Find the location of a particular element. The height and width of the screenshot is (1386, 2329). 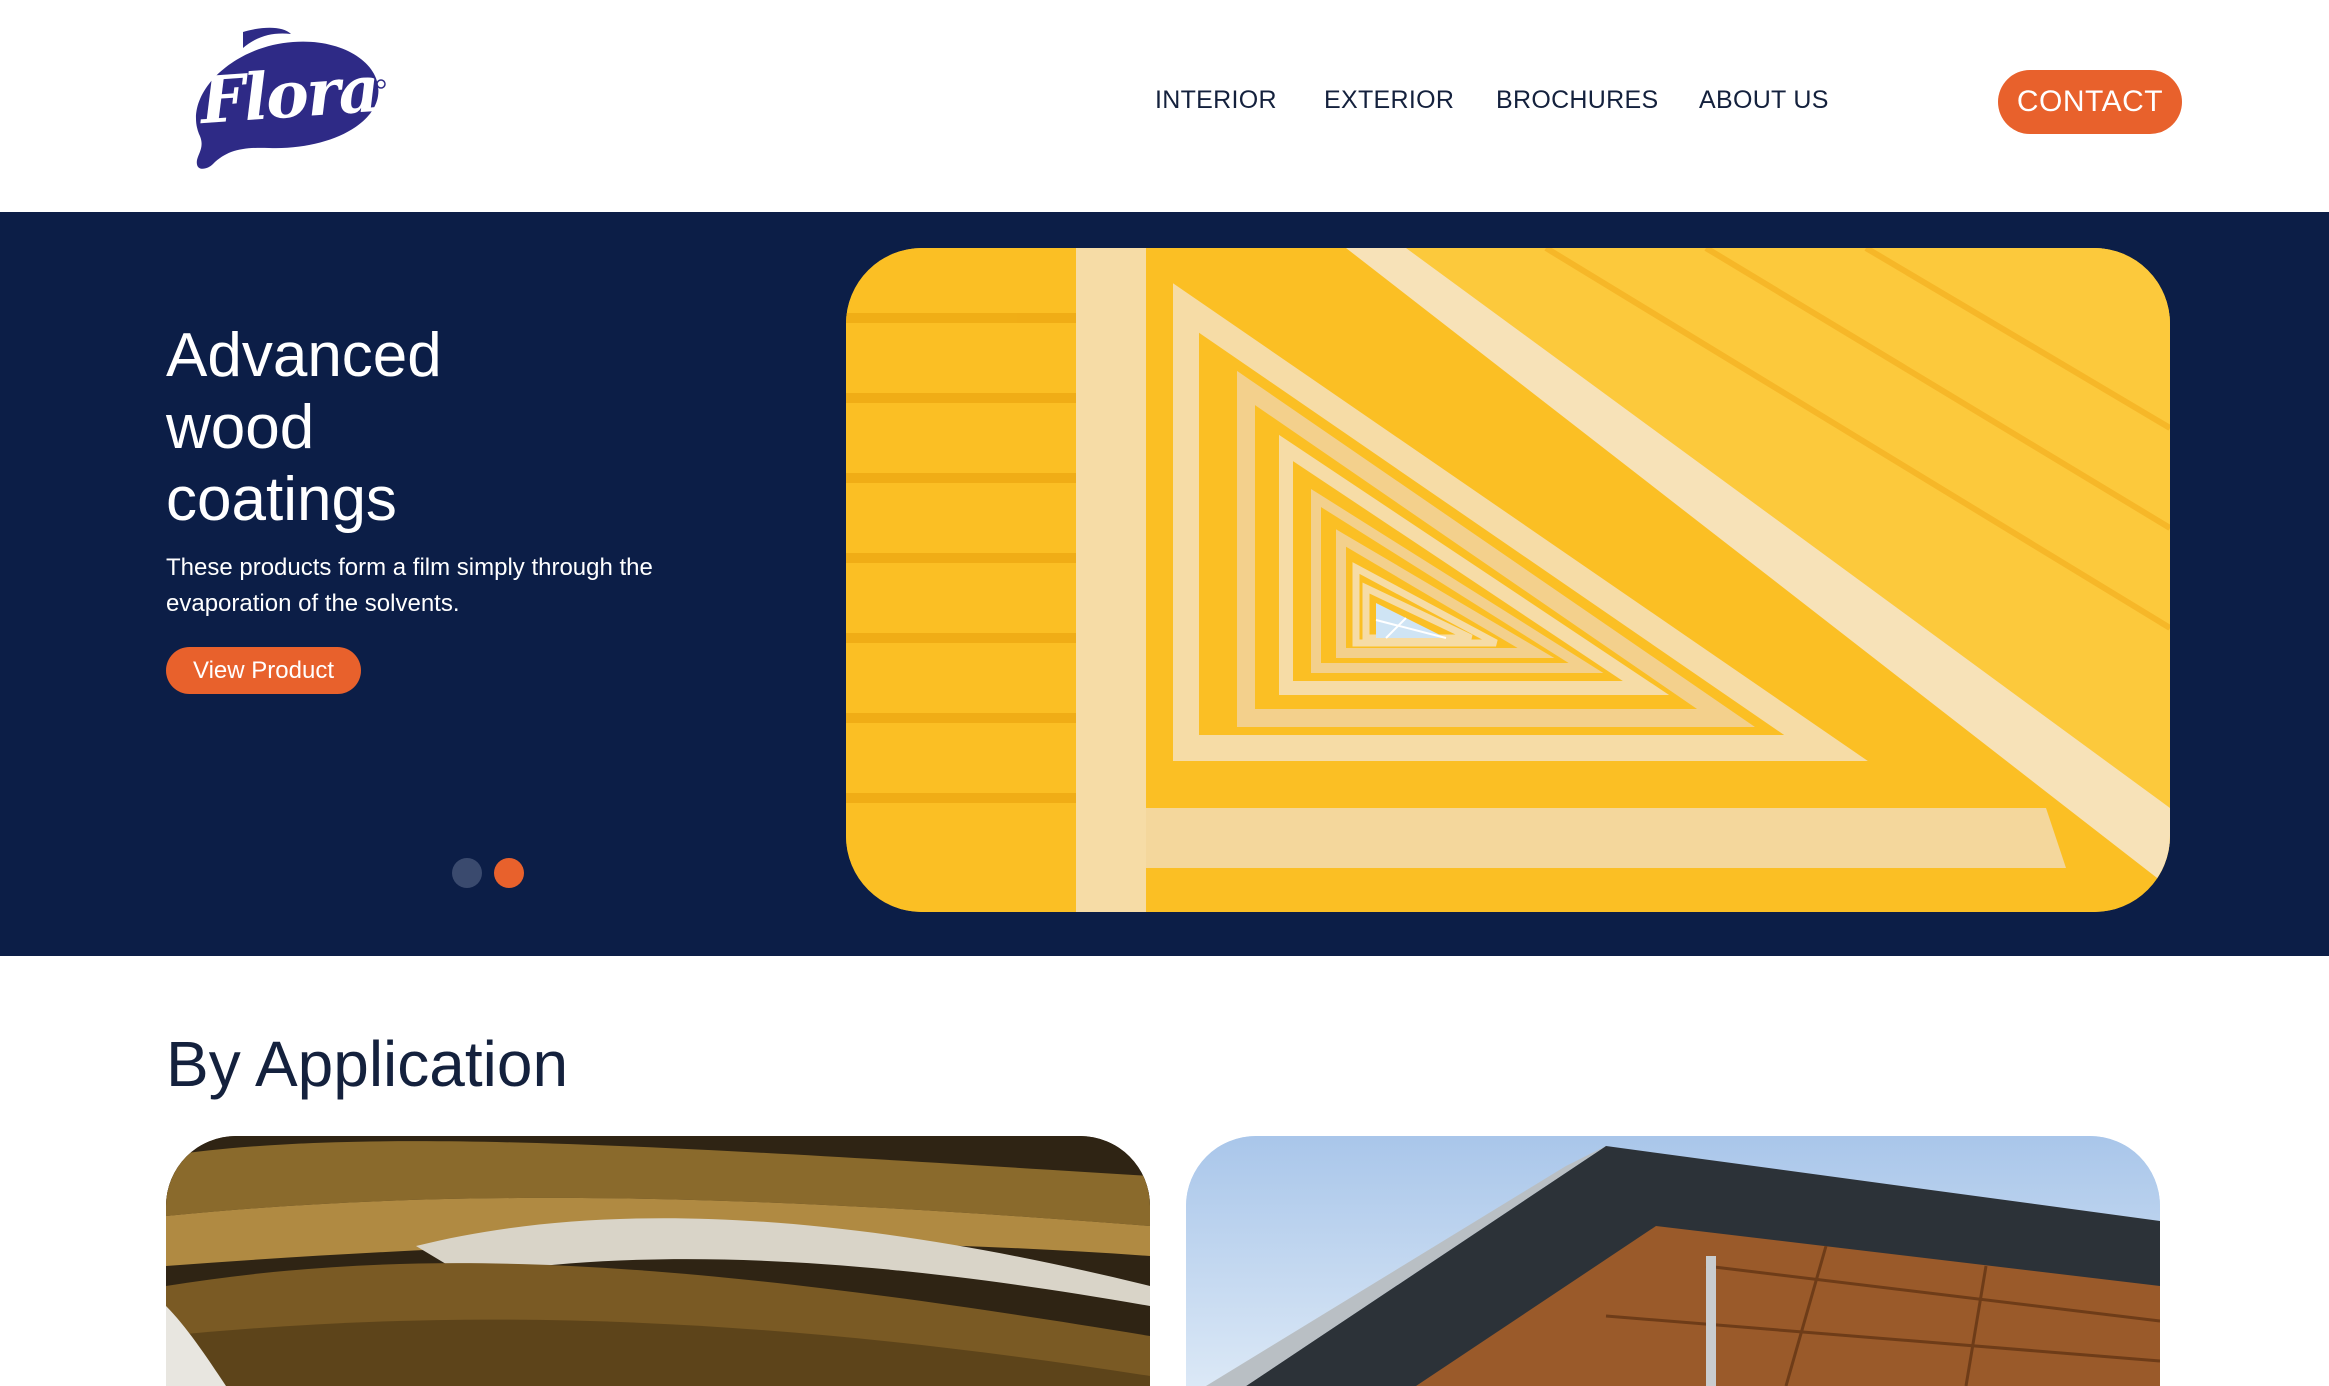

wooden-atrium-image is located at coordinates (658, 1261).